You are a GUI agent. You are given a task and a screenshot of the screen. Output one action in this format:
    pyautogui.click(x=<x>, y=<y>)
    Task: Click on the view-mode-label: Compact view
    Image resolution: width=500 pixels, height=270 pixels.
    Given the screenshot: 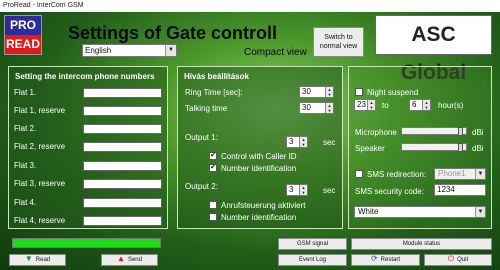 What is the action you would take?
    pyautogui.click(x=275, y=52)
    